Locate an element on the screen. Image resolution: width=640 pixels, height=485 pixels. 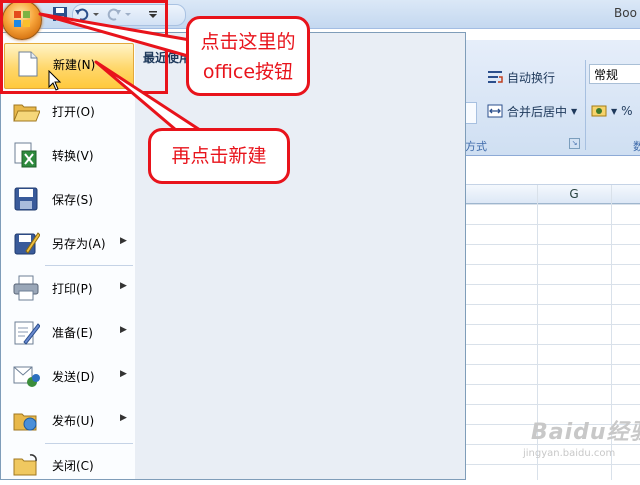
send-icon is located at coordinates (26, 376).